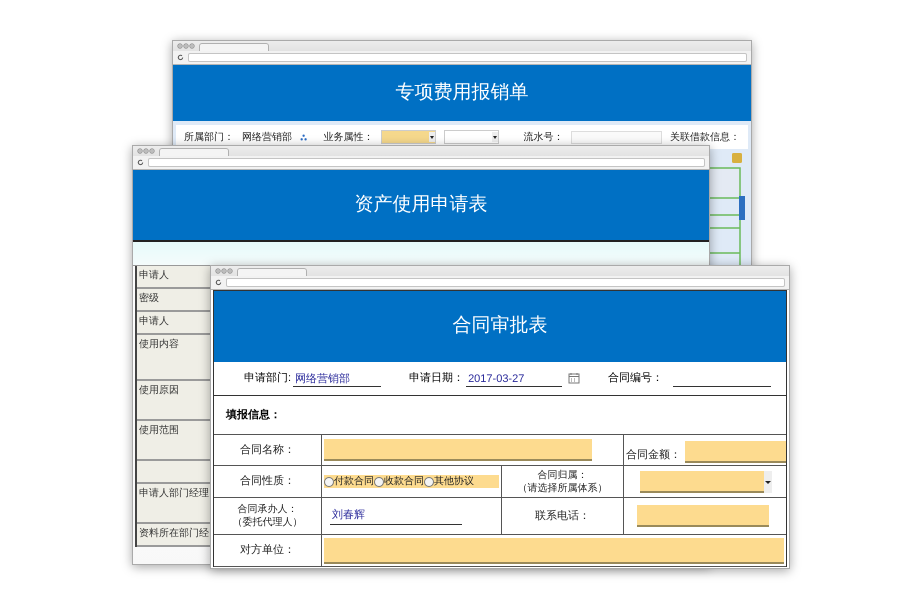 The image size is (900, 600). I want to click on field-label: 对方单位：, so click(267, 550).